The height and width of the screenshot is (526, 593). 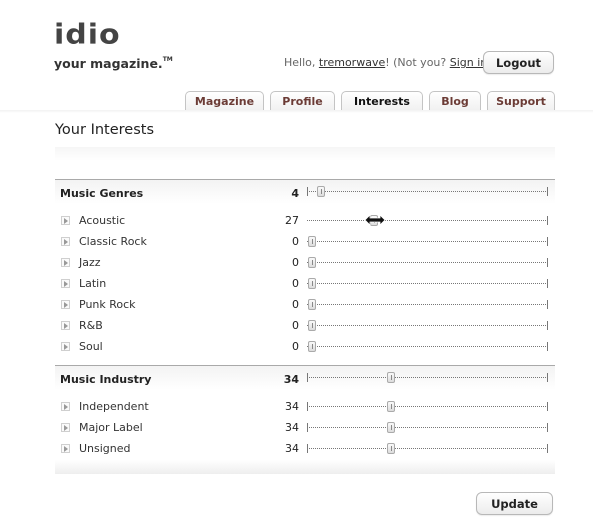 I want to click on interest-row-major-label: Major Label 34, so click(x=305, y=428).